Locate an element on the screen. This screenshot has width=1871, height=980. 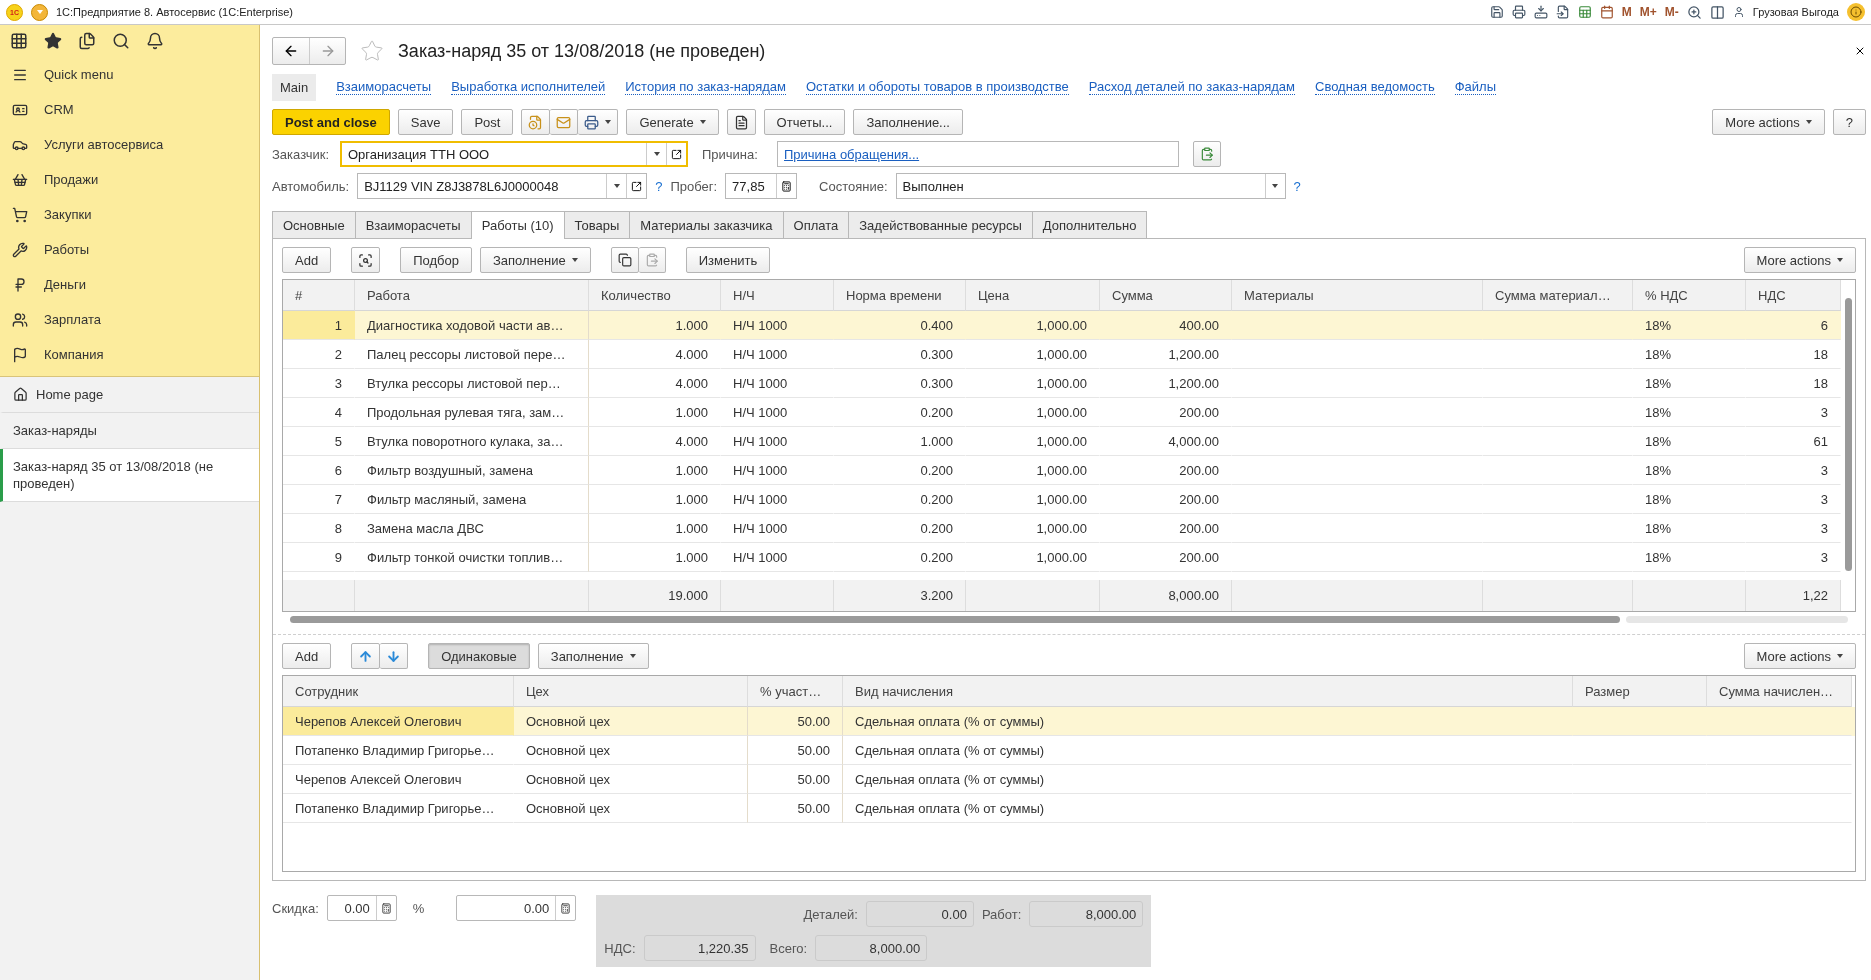
sidebar-item: Quick menu is located at coordinates (129, 74).